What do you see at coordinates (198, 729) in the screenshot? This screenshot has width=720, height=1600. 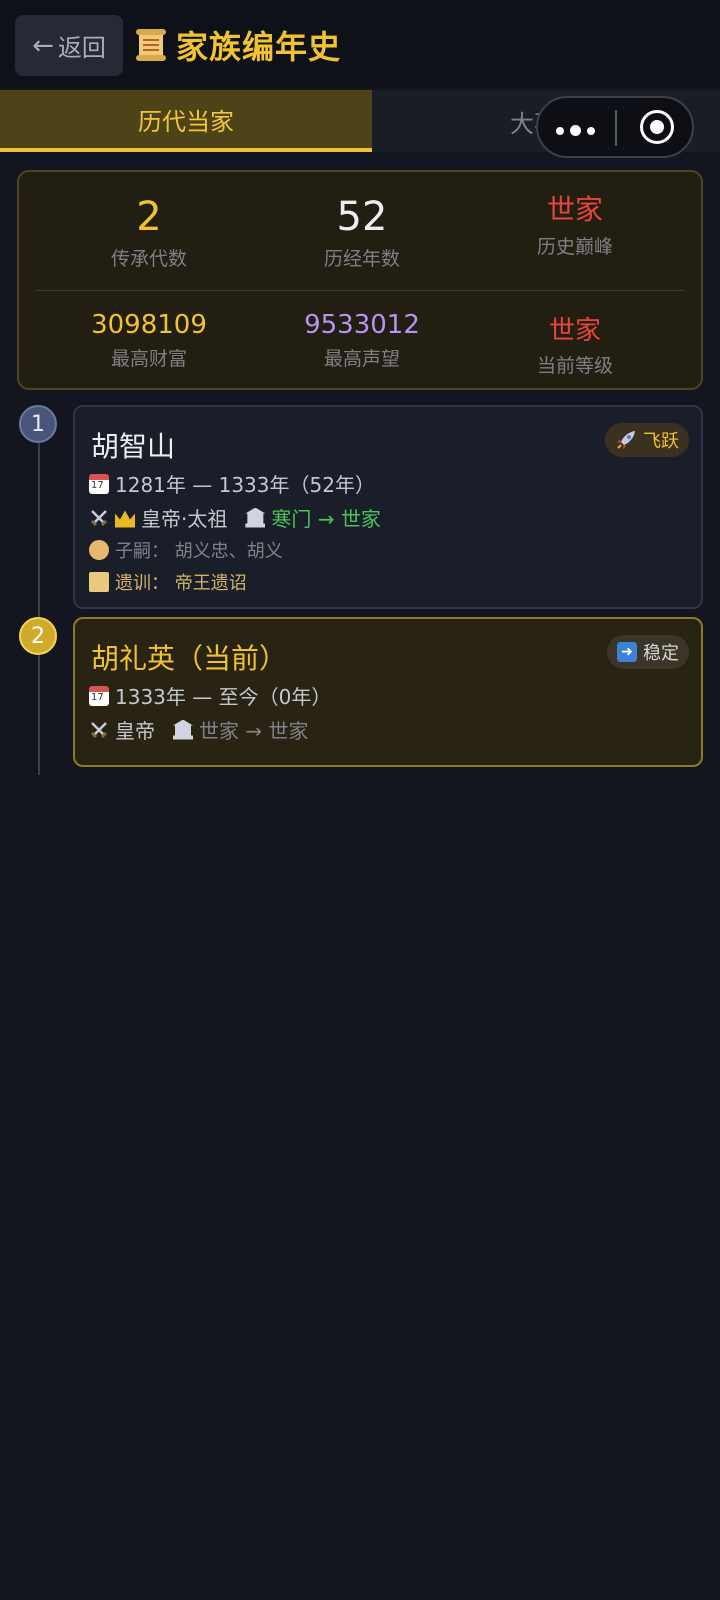 I see `head-titles-row: 皇帝 世家 → 世家` at bounding box center [198, 729].